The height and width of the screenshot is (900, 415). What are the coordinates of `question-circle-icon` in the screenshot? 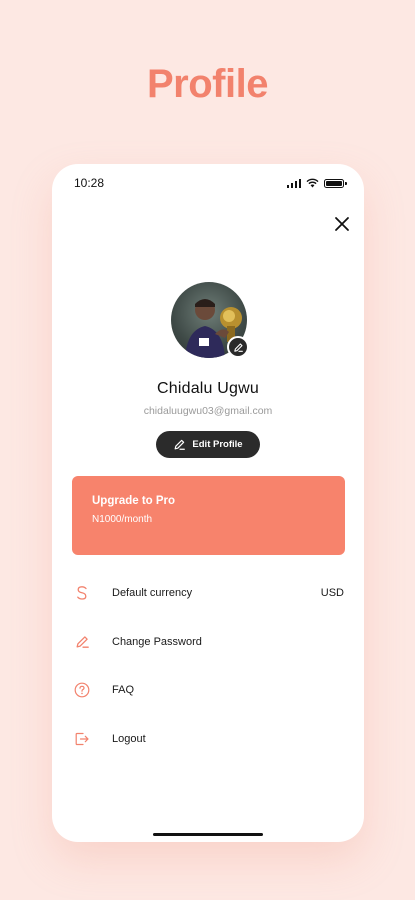 It's located at (82, 690).